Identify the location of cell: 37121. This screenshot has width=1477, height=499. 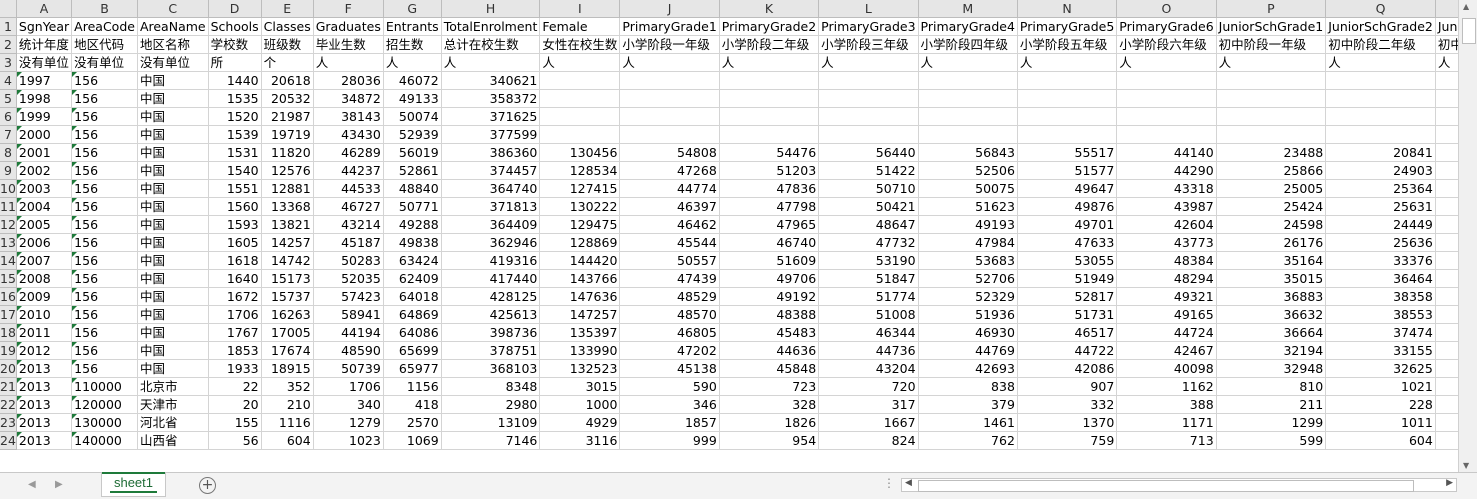
(1446, 296).